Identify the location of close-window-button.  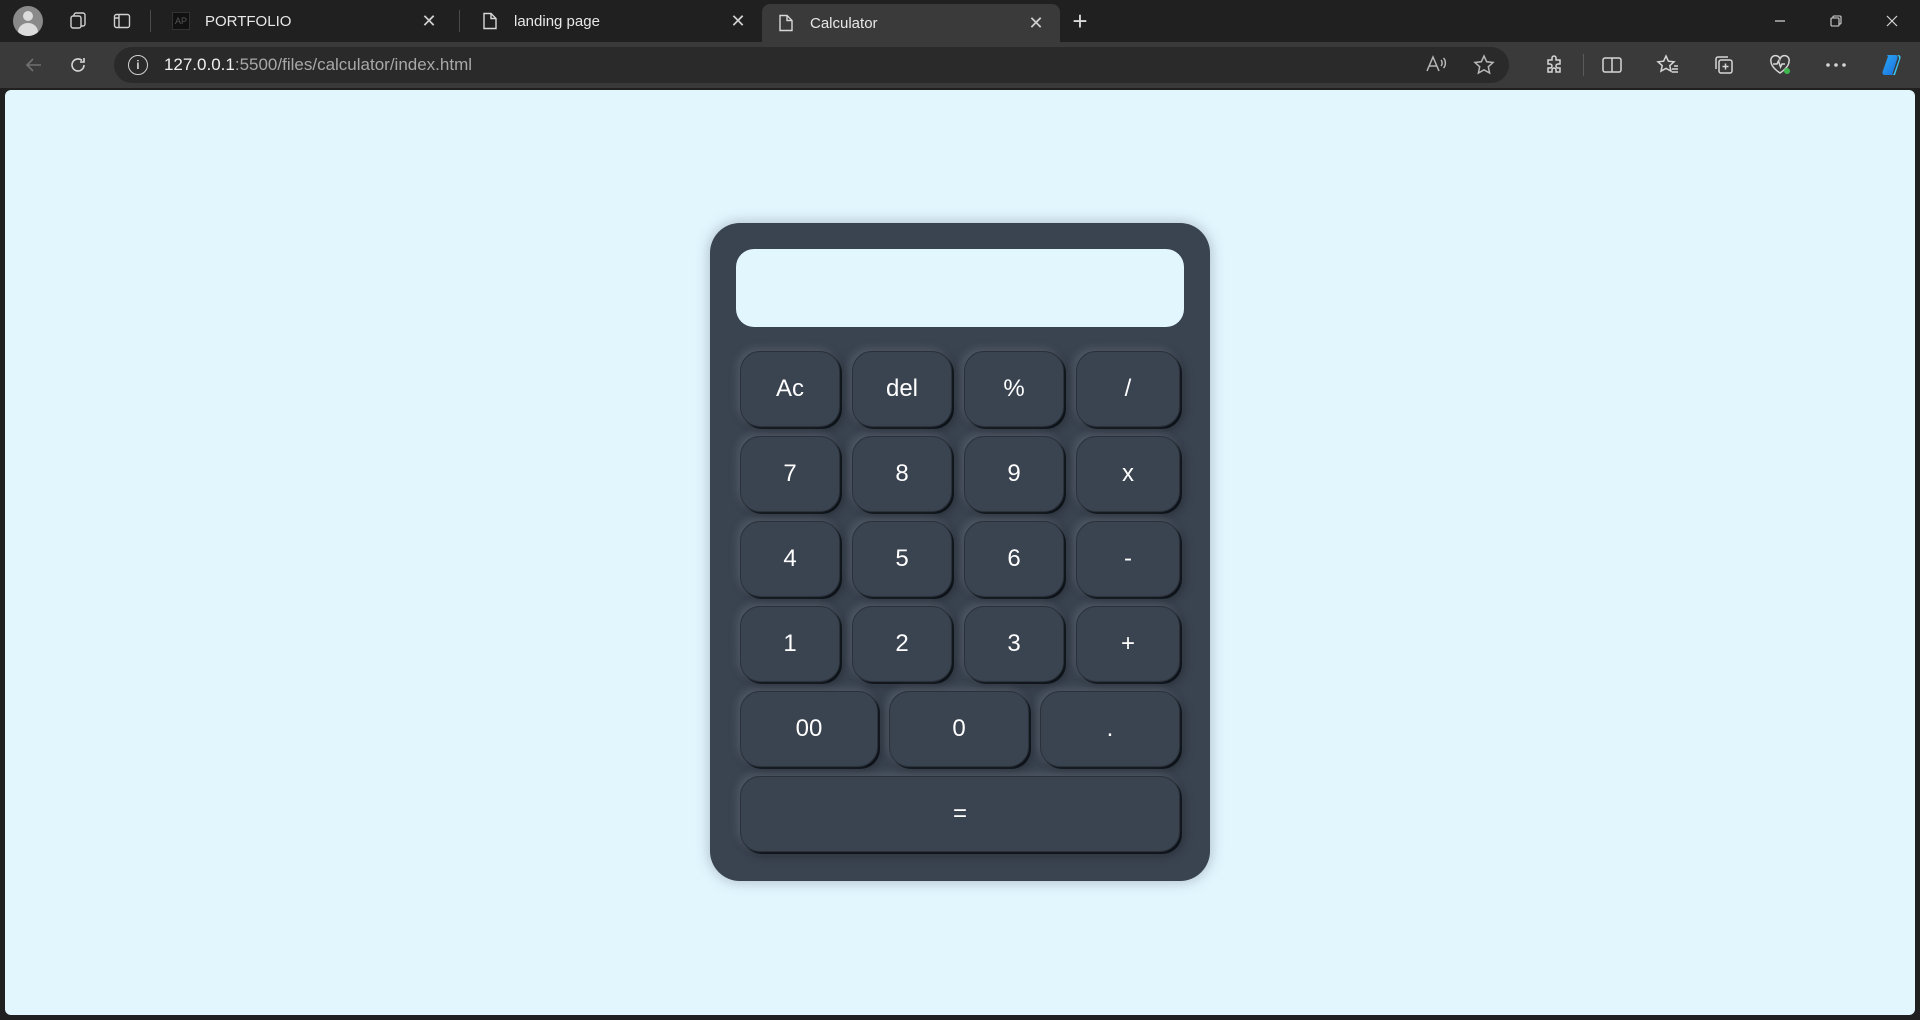
(1892, 21).